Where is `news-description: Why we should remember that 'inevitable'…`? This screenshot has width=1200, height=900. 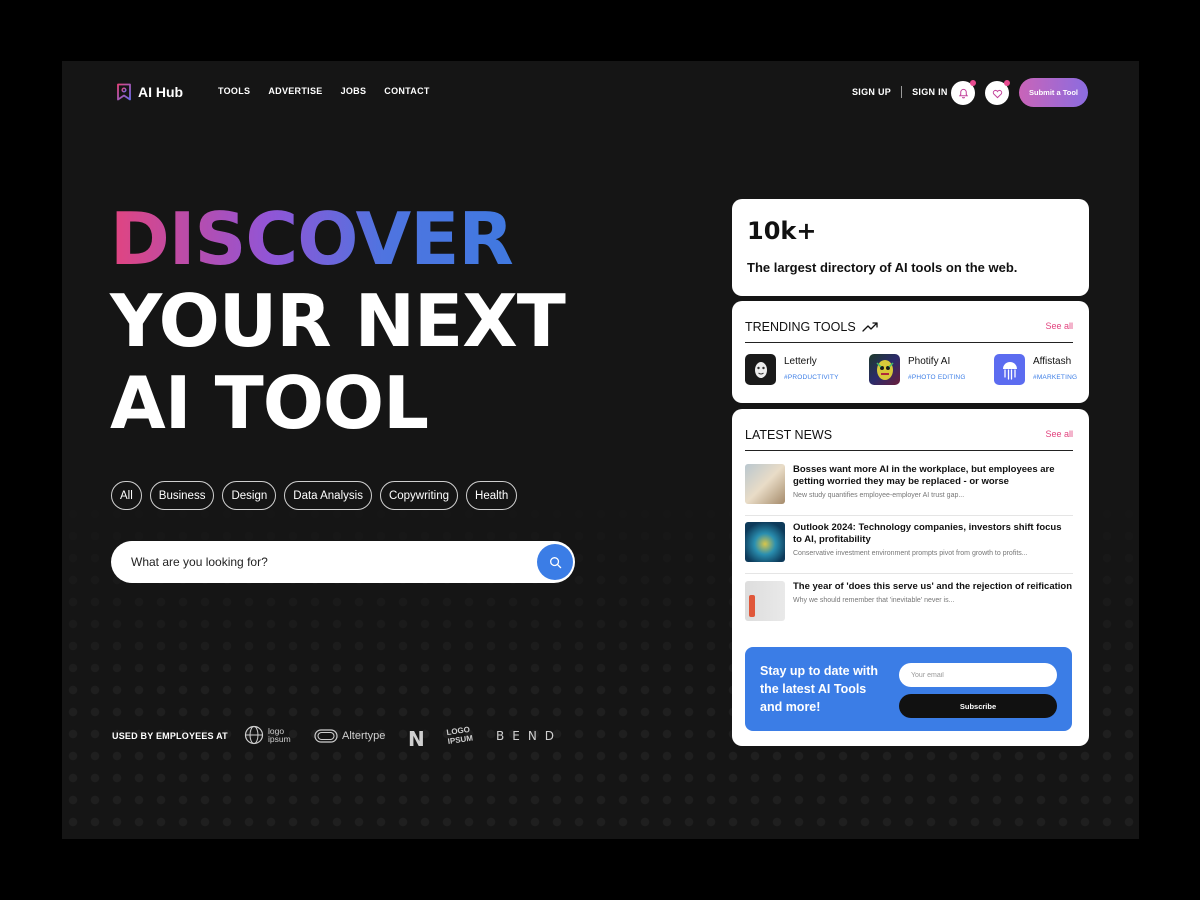
news-description: Why we should remember that 'inevitable'… is located at coordinates (874, 600).